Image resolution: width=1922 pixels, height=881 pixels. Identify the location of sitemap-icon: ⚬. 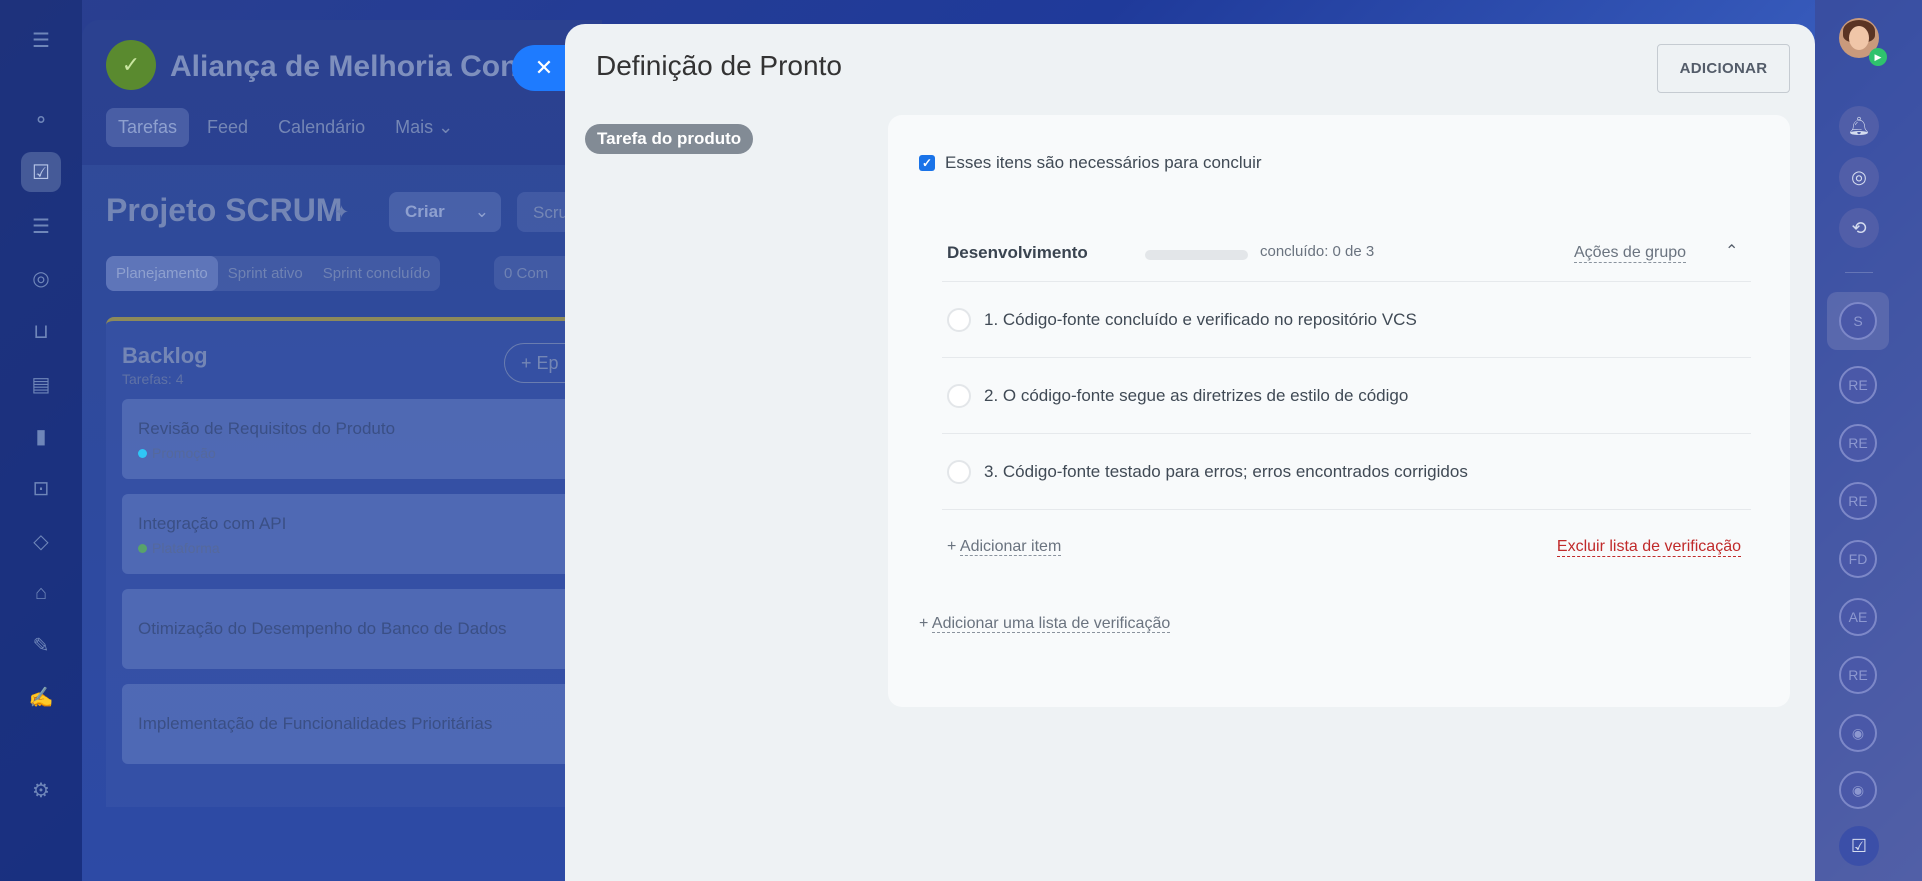
(41, 120).